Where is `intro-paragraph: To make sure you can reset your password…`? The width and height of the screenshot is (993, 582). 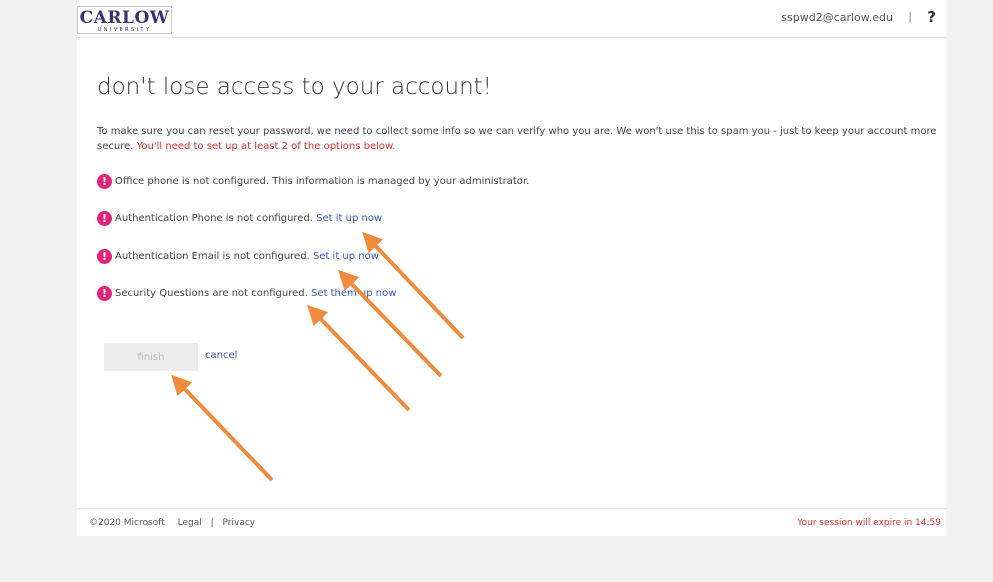 intro-paragraph: To make sure you can reset your password… is located at coordinates (519, 139).